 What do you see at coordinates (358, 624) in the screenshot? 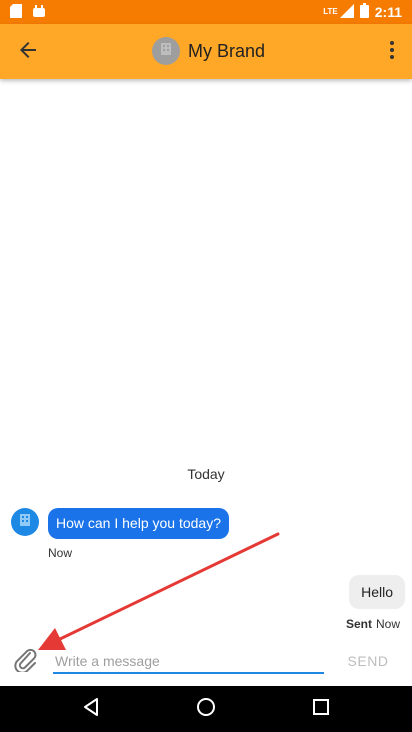
I see `delivery-status: Sent` at bounding box center [358, 624].